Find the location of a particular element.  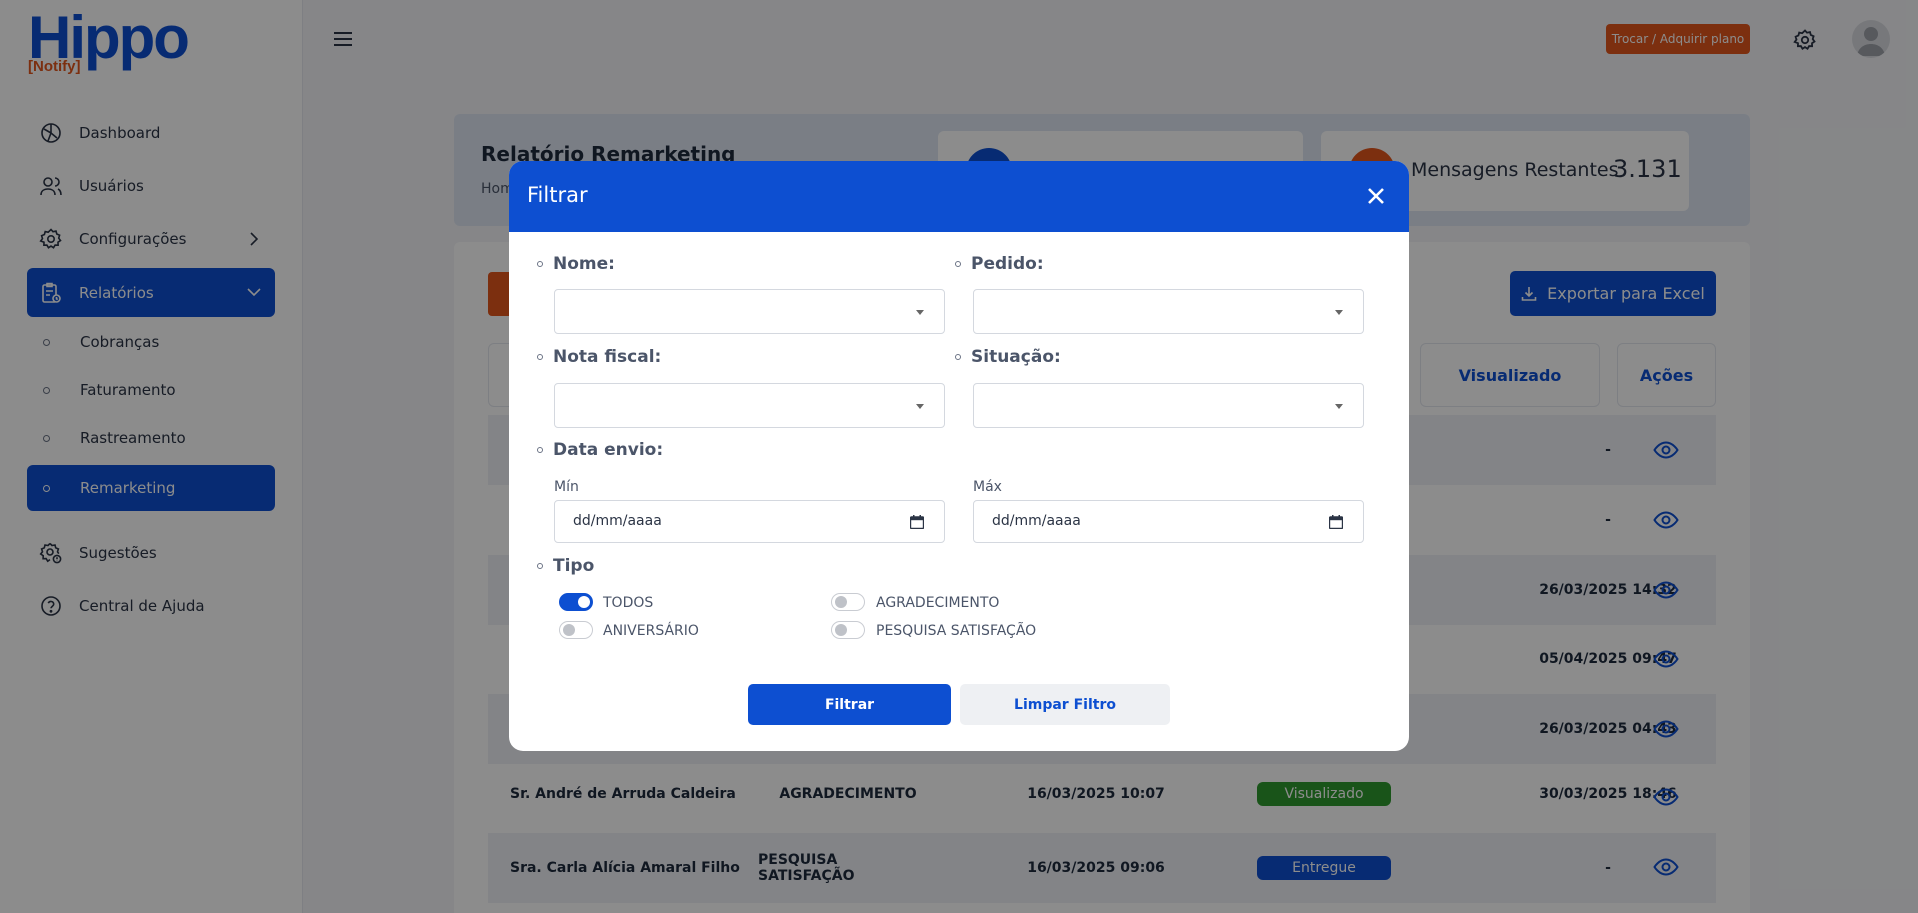

toggle-label-todos: TODOS is located at coordinates (628, 603).